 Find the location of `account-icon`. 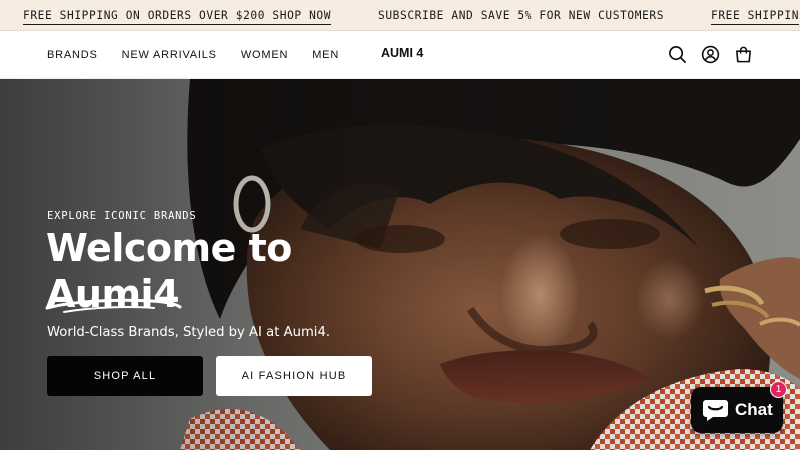

account-icon is located at coordinates (710, 54).